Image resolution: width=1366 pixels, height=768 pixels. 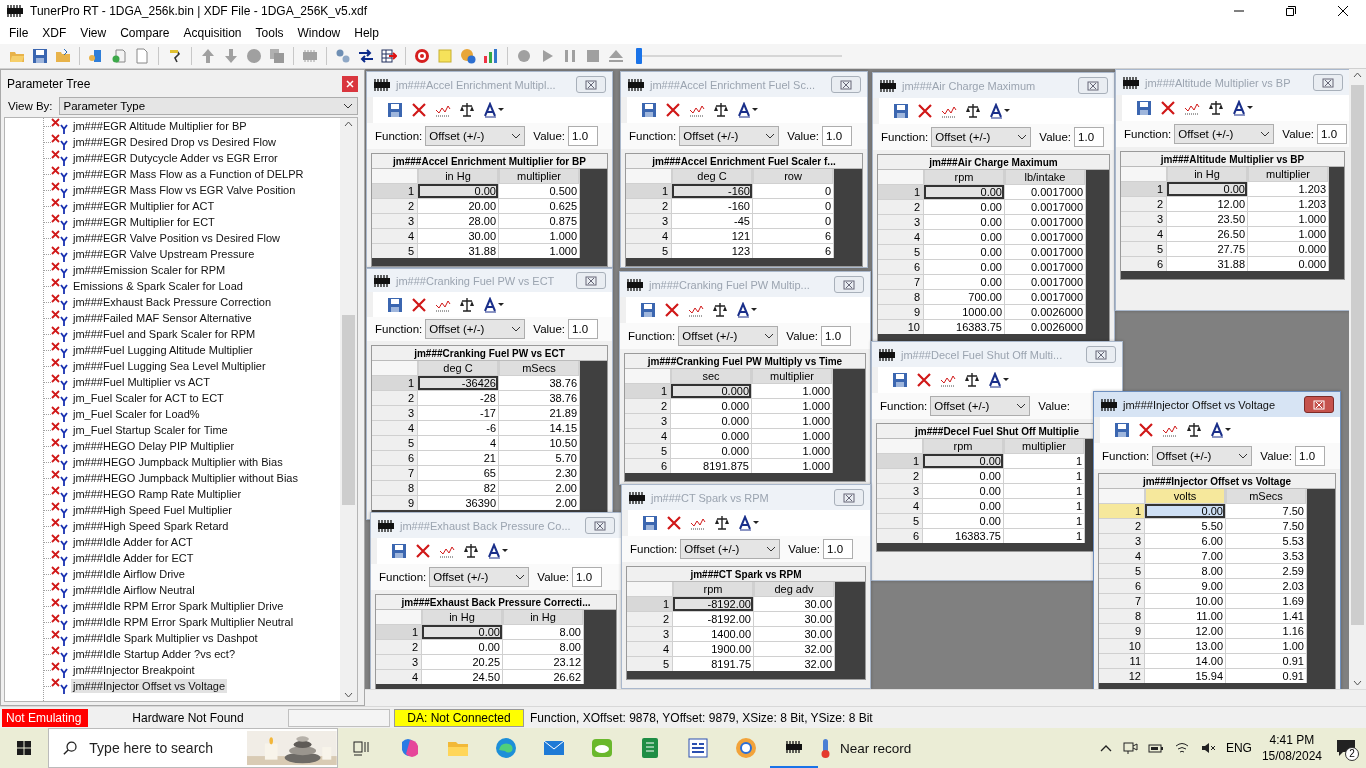 What do you see at coordinates (133, 542) in the screenshot?
I see `tree-item: jm###Idle Adder for ACT` at bounding box center [133, 542].